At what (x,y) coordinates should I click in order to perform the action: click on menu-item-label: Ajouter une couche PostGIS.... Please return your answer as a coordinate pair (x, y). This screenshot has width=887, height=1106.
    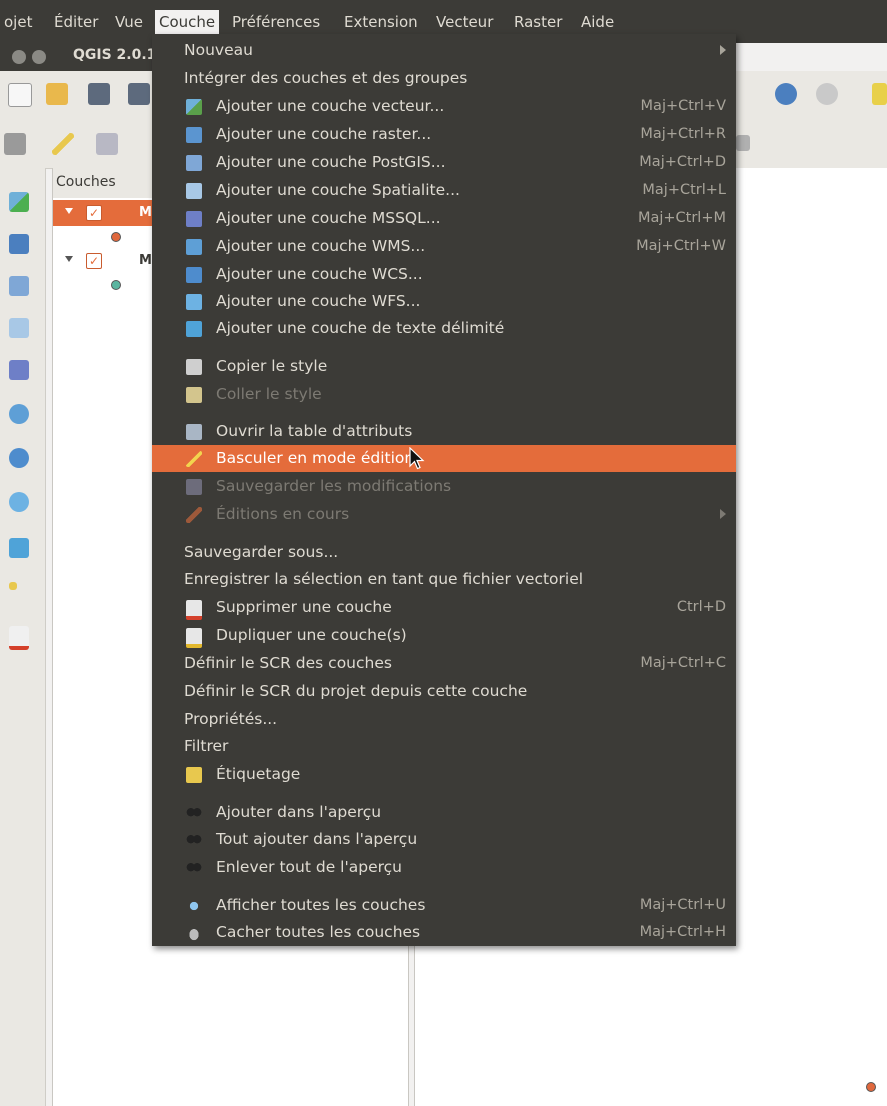
    Looking at the image, I should click on (331, 162).